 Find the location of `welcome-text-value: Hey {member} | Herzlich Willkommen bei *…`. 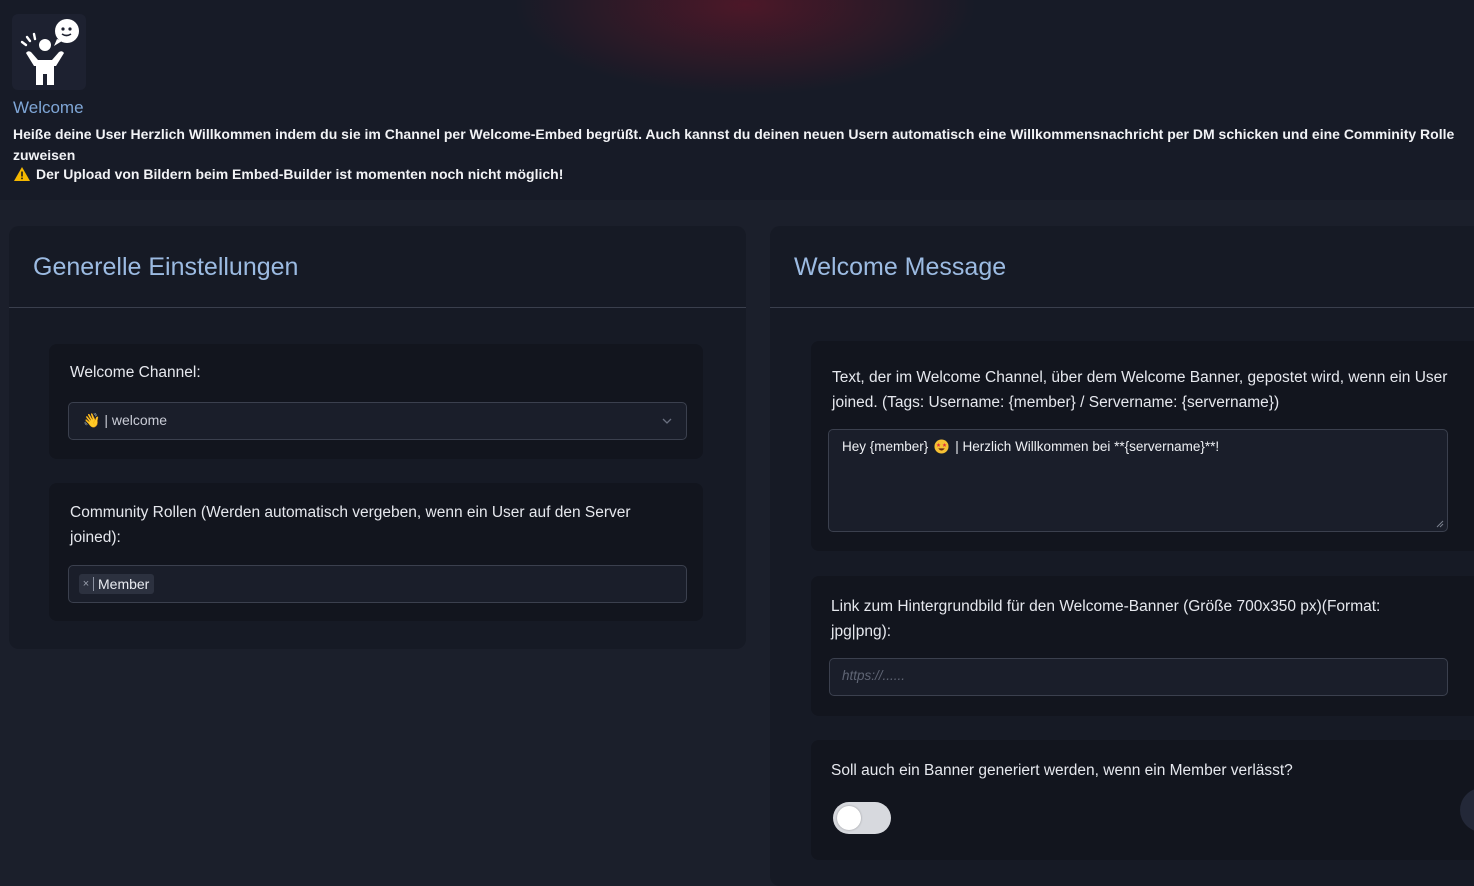

welcome-text-value: Hey {member} | Herzlich Willkommen bei *… is located at coordinates (1030, 446).